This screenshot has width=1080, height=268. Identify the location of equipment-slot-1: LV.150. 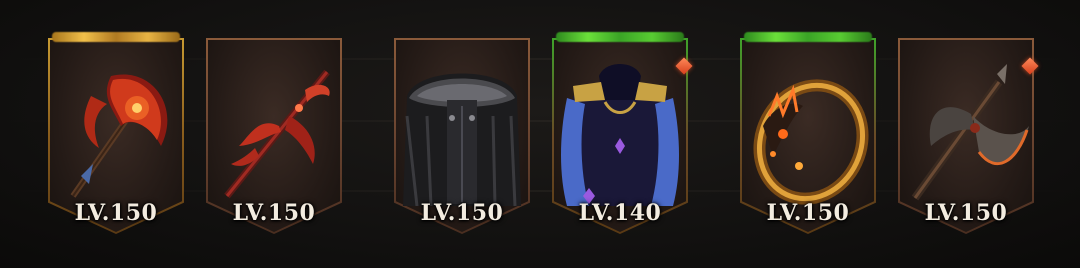
(116, 133).